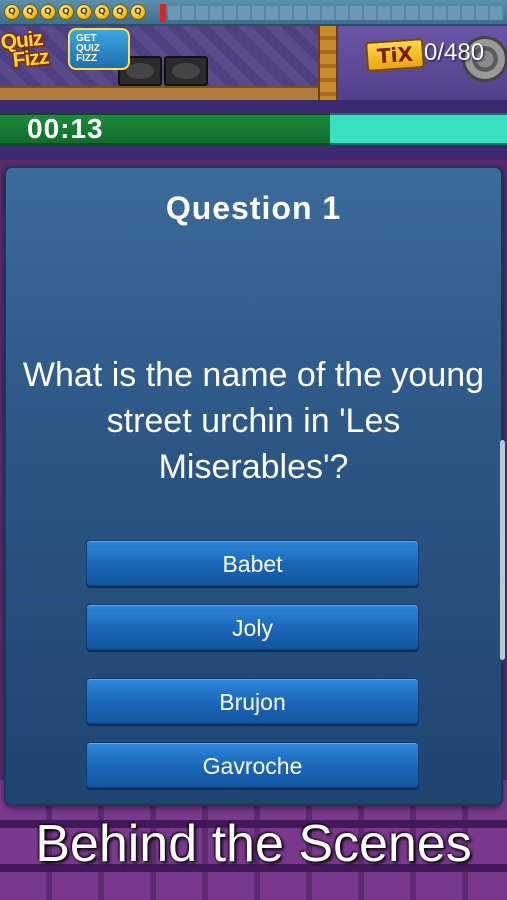  Describe the element at coordinates (502, 550) in the screenshot. I see `panel-scrollbar` at that location.